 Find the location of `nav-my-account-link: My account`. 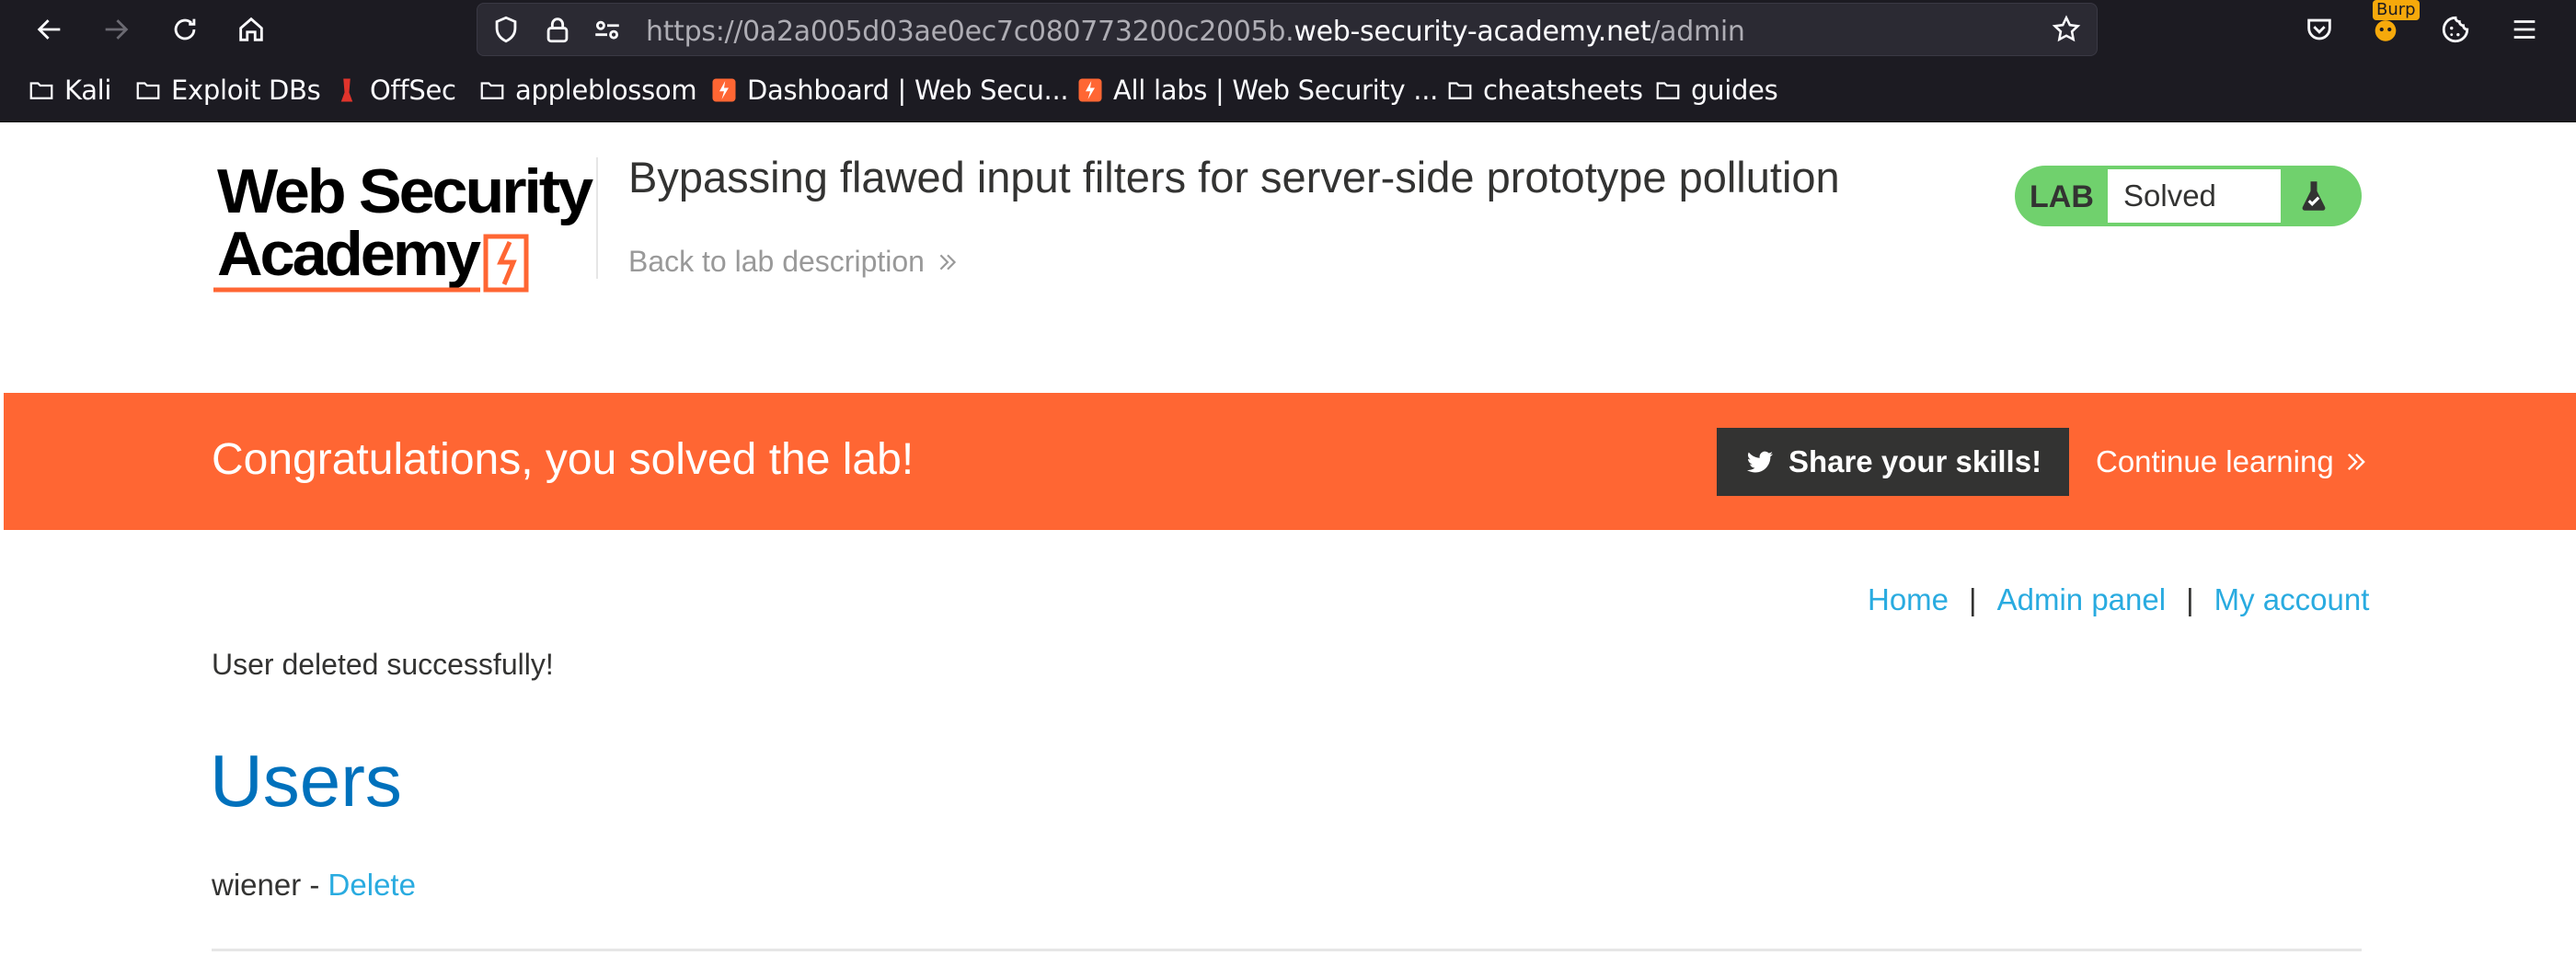

nav-my-account-link: My account is located at coordinates (2292, 599).